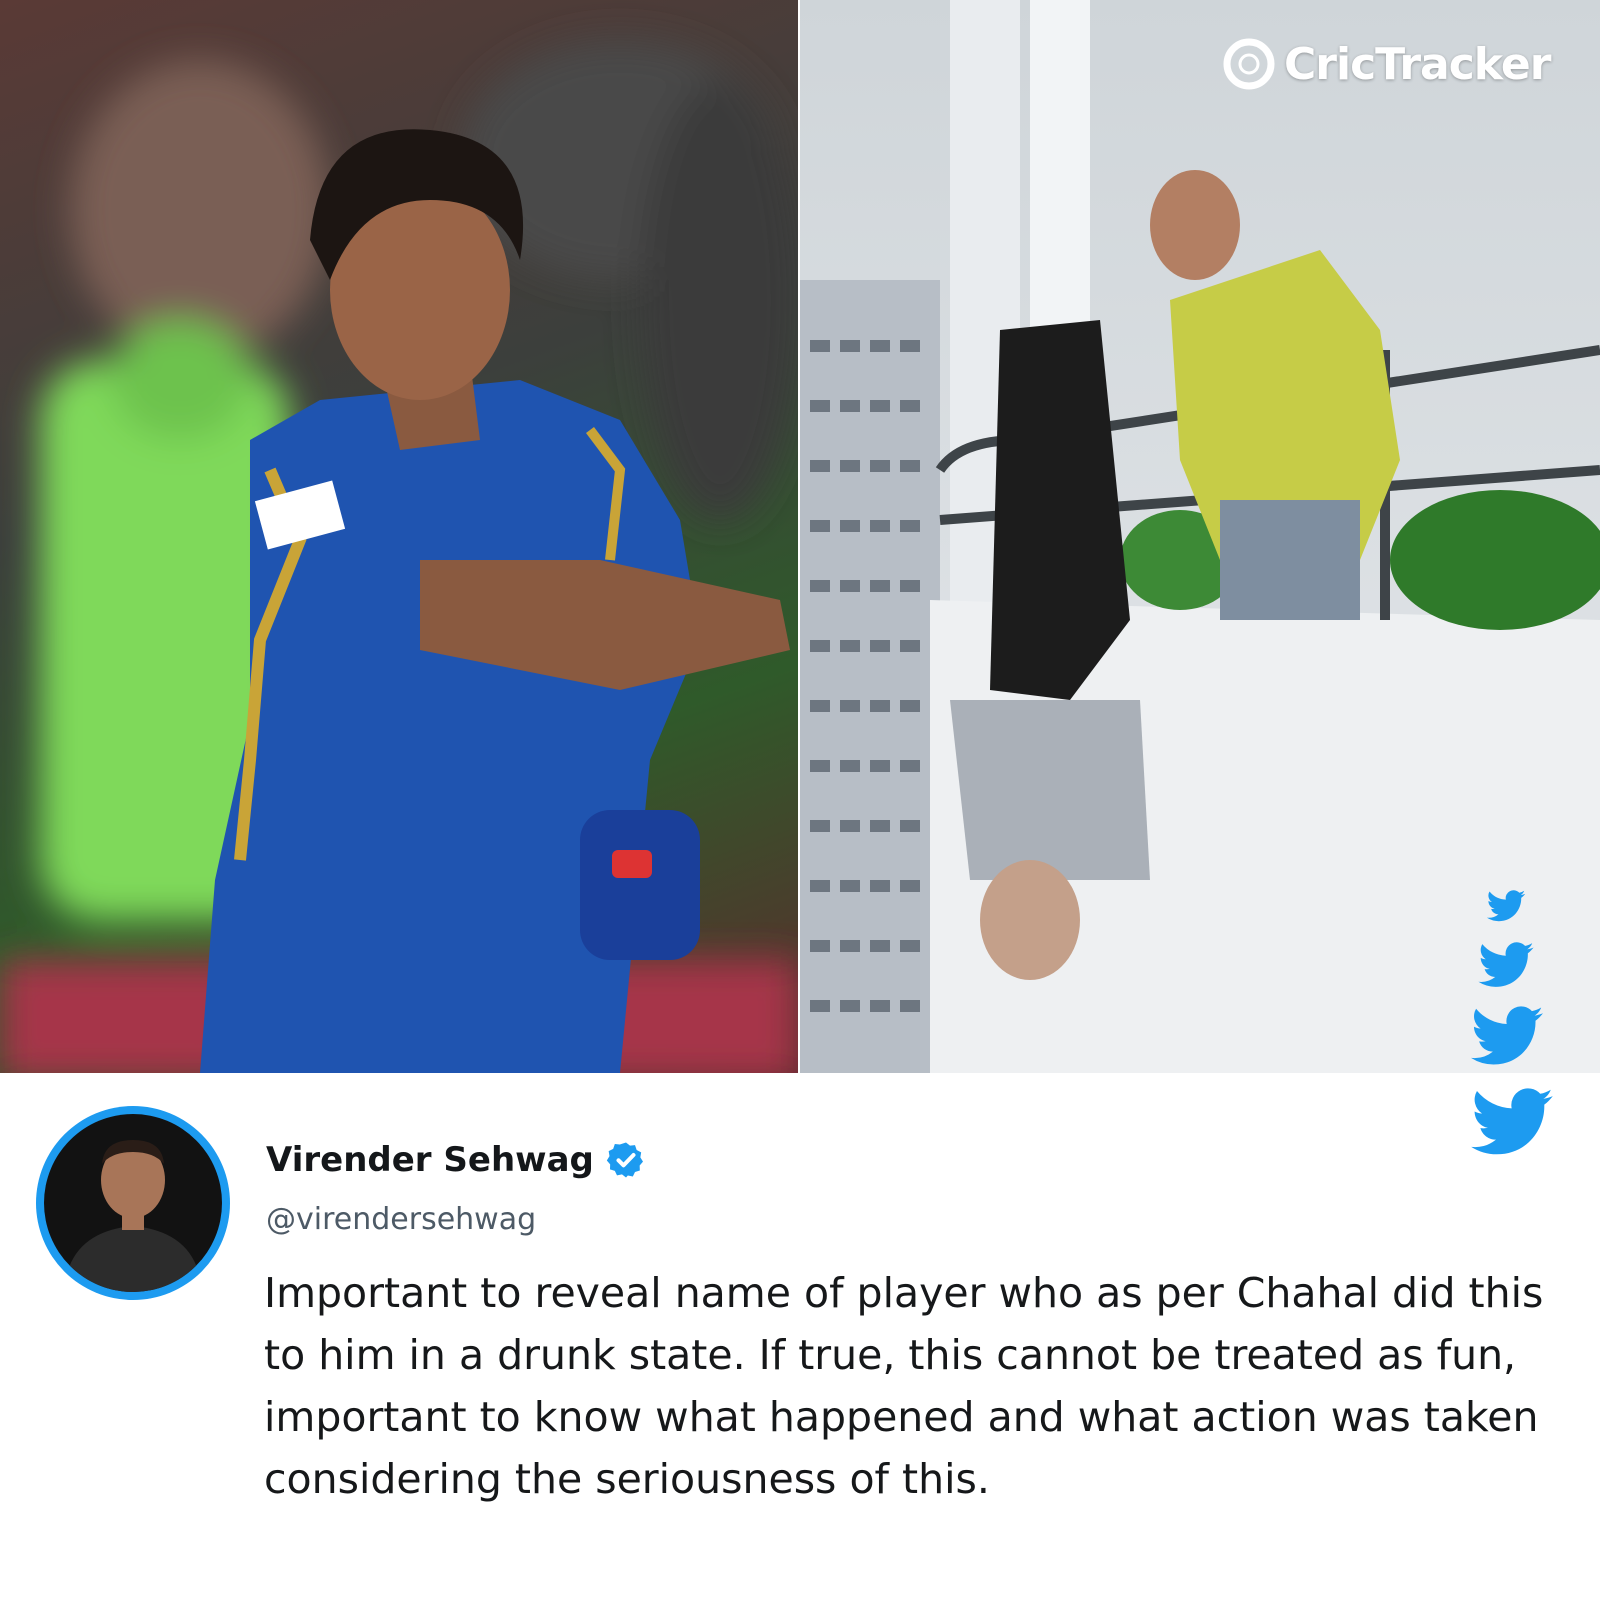  Describe the element at coordinates (1249, 64) in the screenshot. I see `crictracker-logo-icon` at that location.